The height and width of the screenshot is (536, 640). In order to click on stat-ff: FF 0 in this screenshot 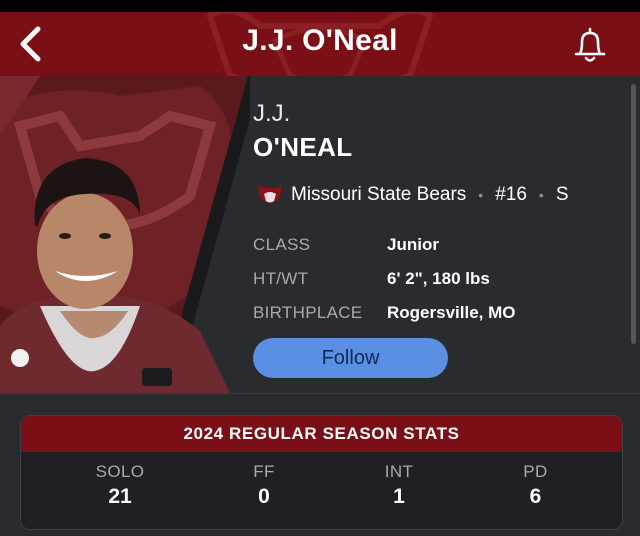, I will do `click(264, 485)`.